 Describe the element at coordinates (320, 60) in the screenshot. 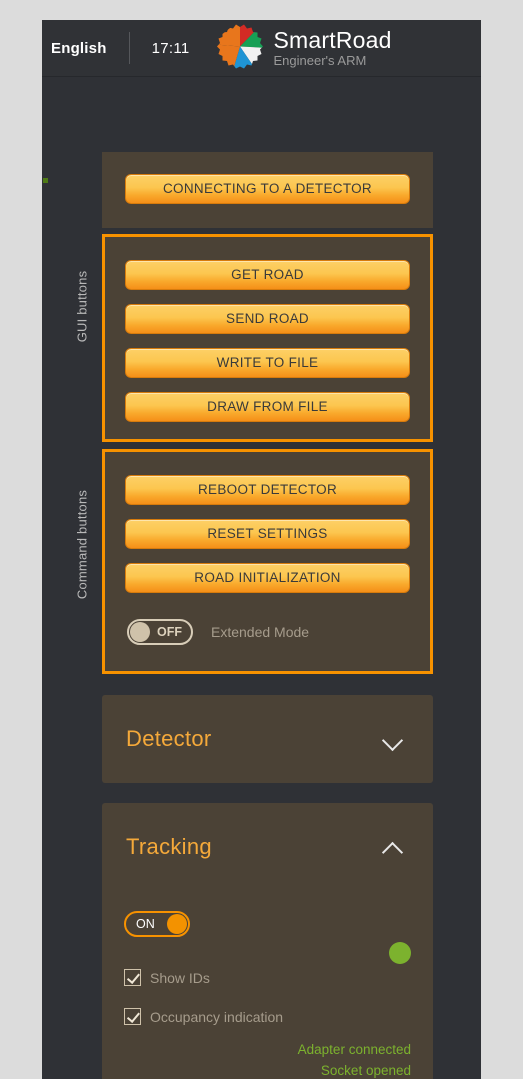

I see `brand-subtitle: Engineer's ARM` at that location.